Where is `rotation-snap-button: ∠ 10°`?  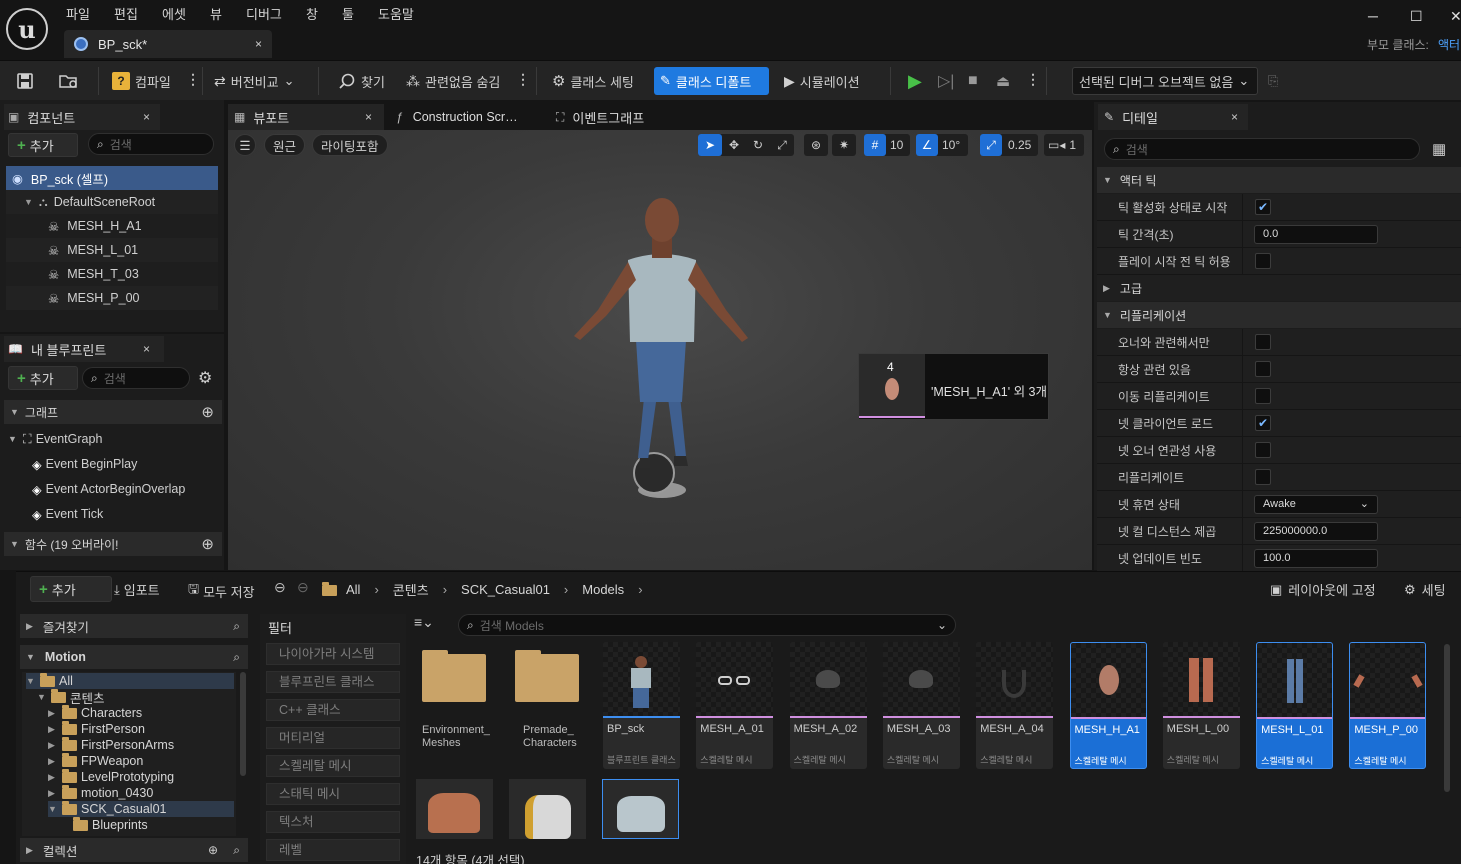 rotation-snap-button: ∠ 10° is located at coordinates (942, 145).